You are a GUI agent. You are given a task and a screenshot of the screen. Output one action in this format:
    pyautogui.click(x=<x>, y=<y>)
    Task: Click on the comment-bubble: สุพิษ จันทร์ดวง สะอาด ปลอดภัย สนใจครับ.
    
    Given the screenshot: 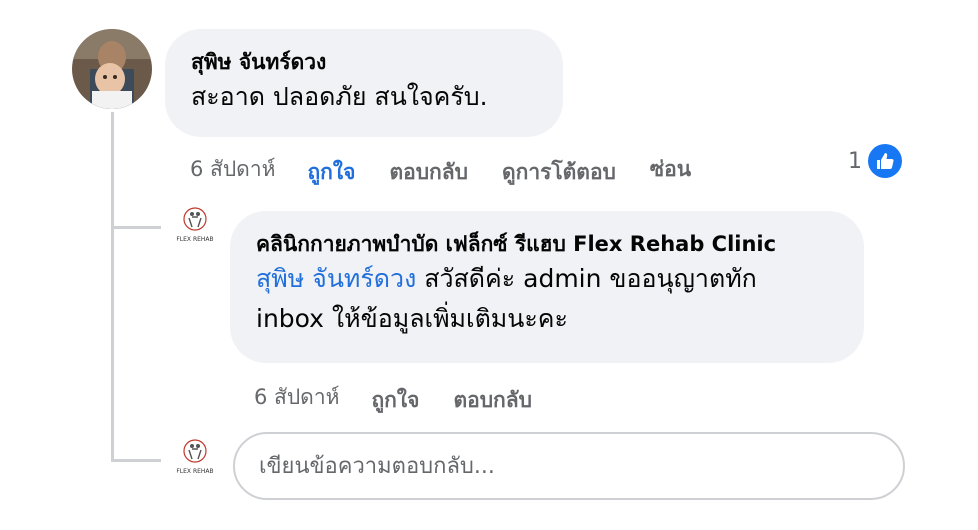 What is the action you would take?
    pyautogui.click(x=364, y=83)
    